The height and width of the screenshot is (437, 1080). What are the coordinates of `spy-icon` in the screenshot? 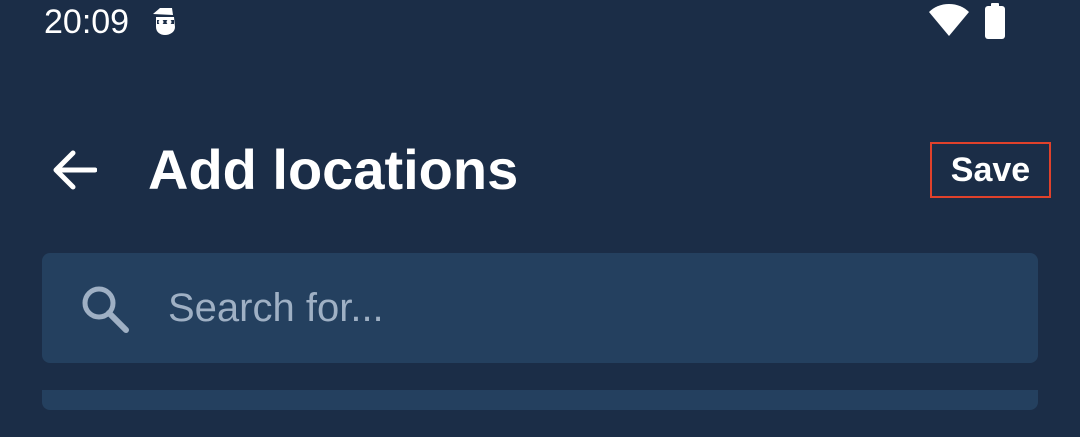 It's located at (164, 21).